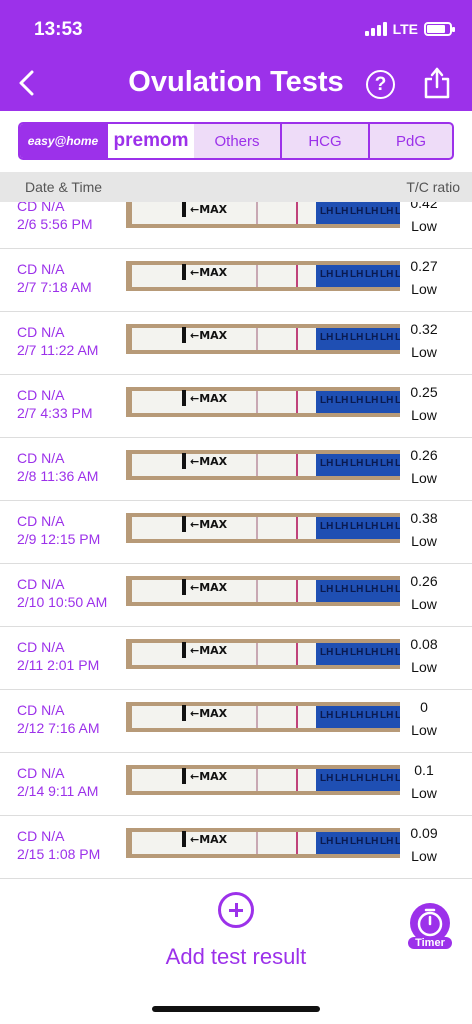 The width and height of the screenshot is (472, 1024). I want to click on help-icon: ?, so click(380, 84).